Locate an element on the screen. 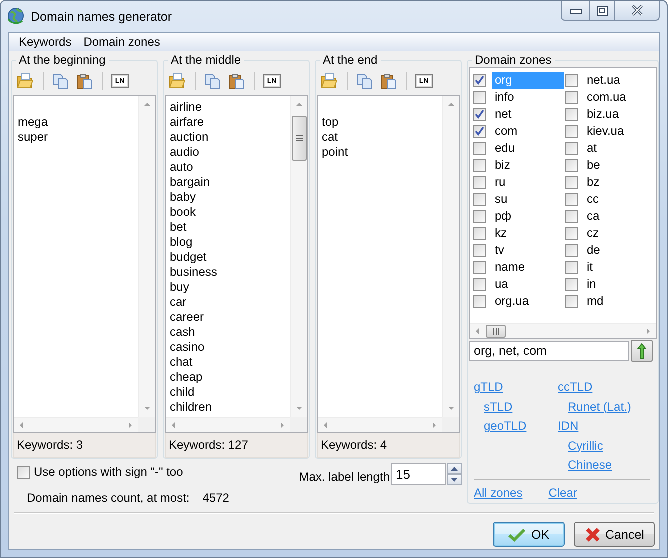  keyword-item: audio is located at coordinates (228, 152).